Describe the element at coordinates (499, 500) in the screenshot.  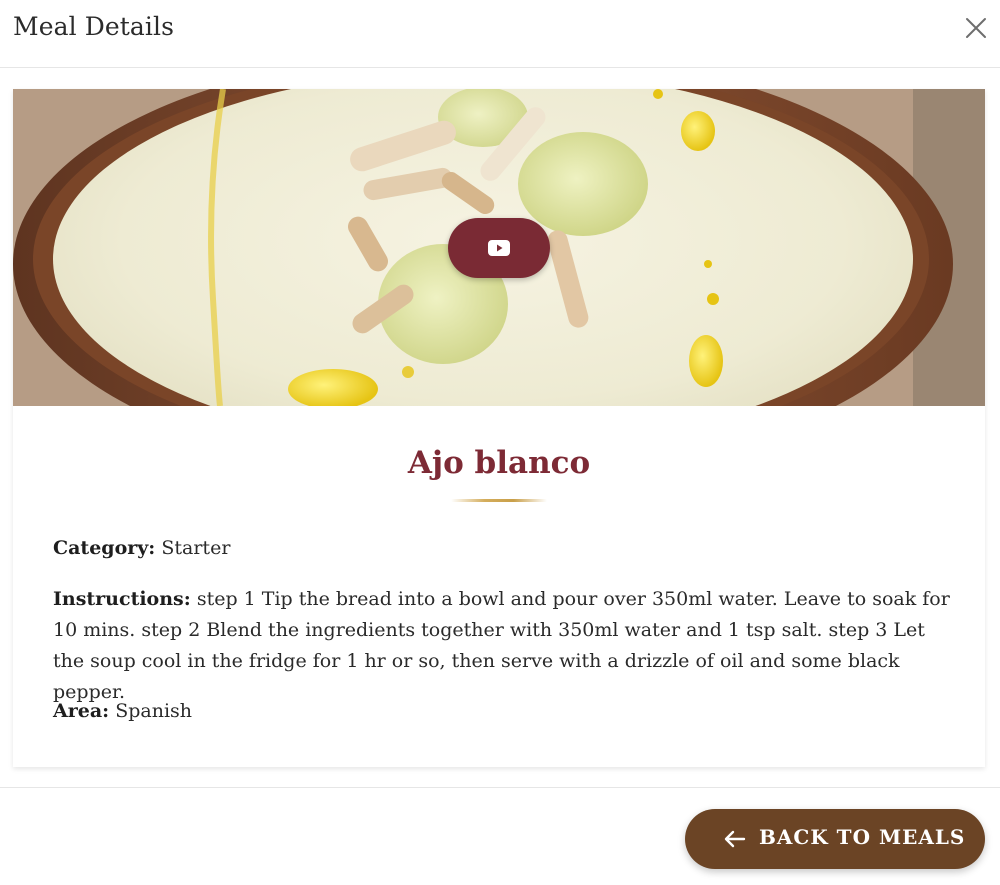
I see `title-underline` at that location.